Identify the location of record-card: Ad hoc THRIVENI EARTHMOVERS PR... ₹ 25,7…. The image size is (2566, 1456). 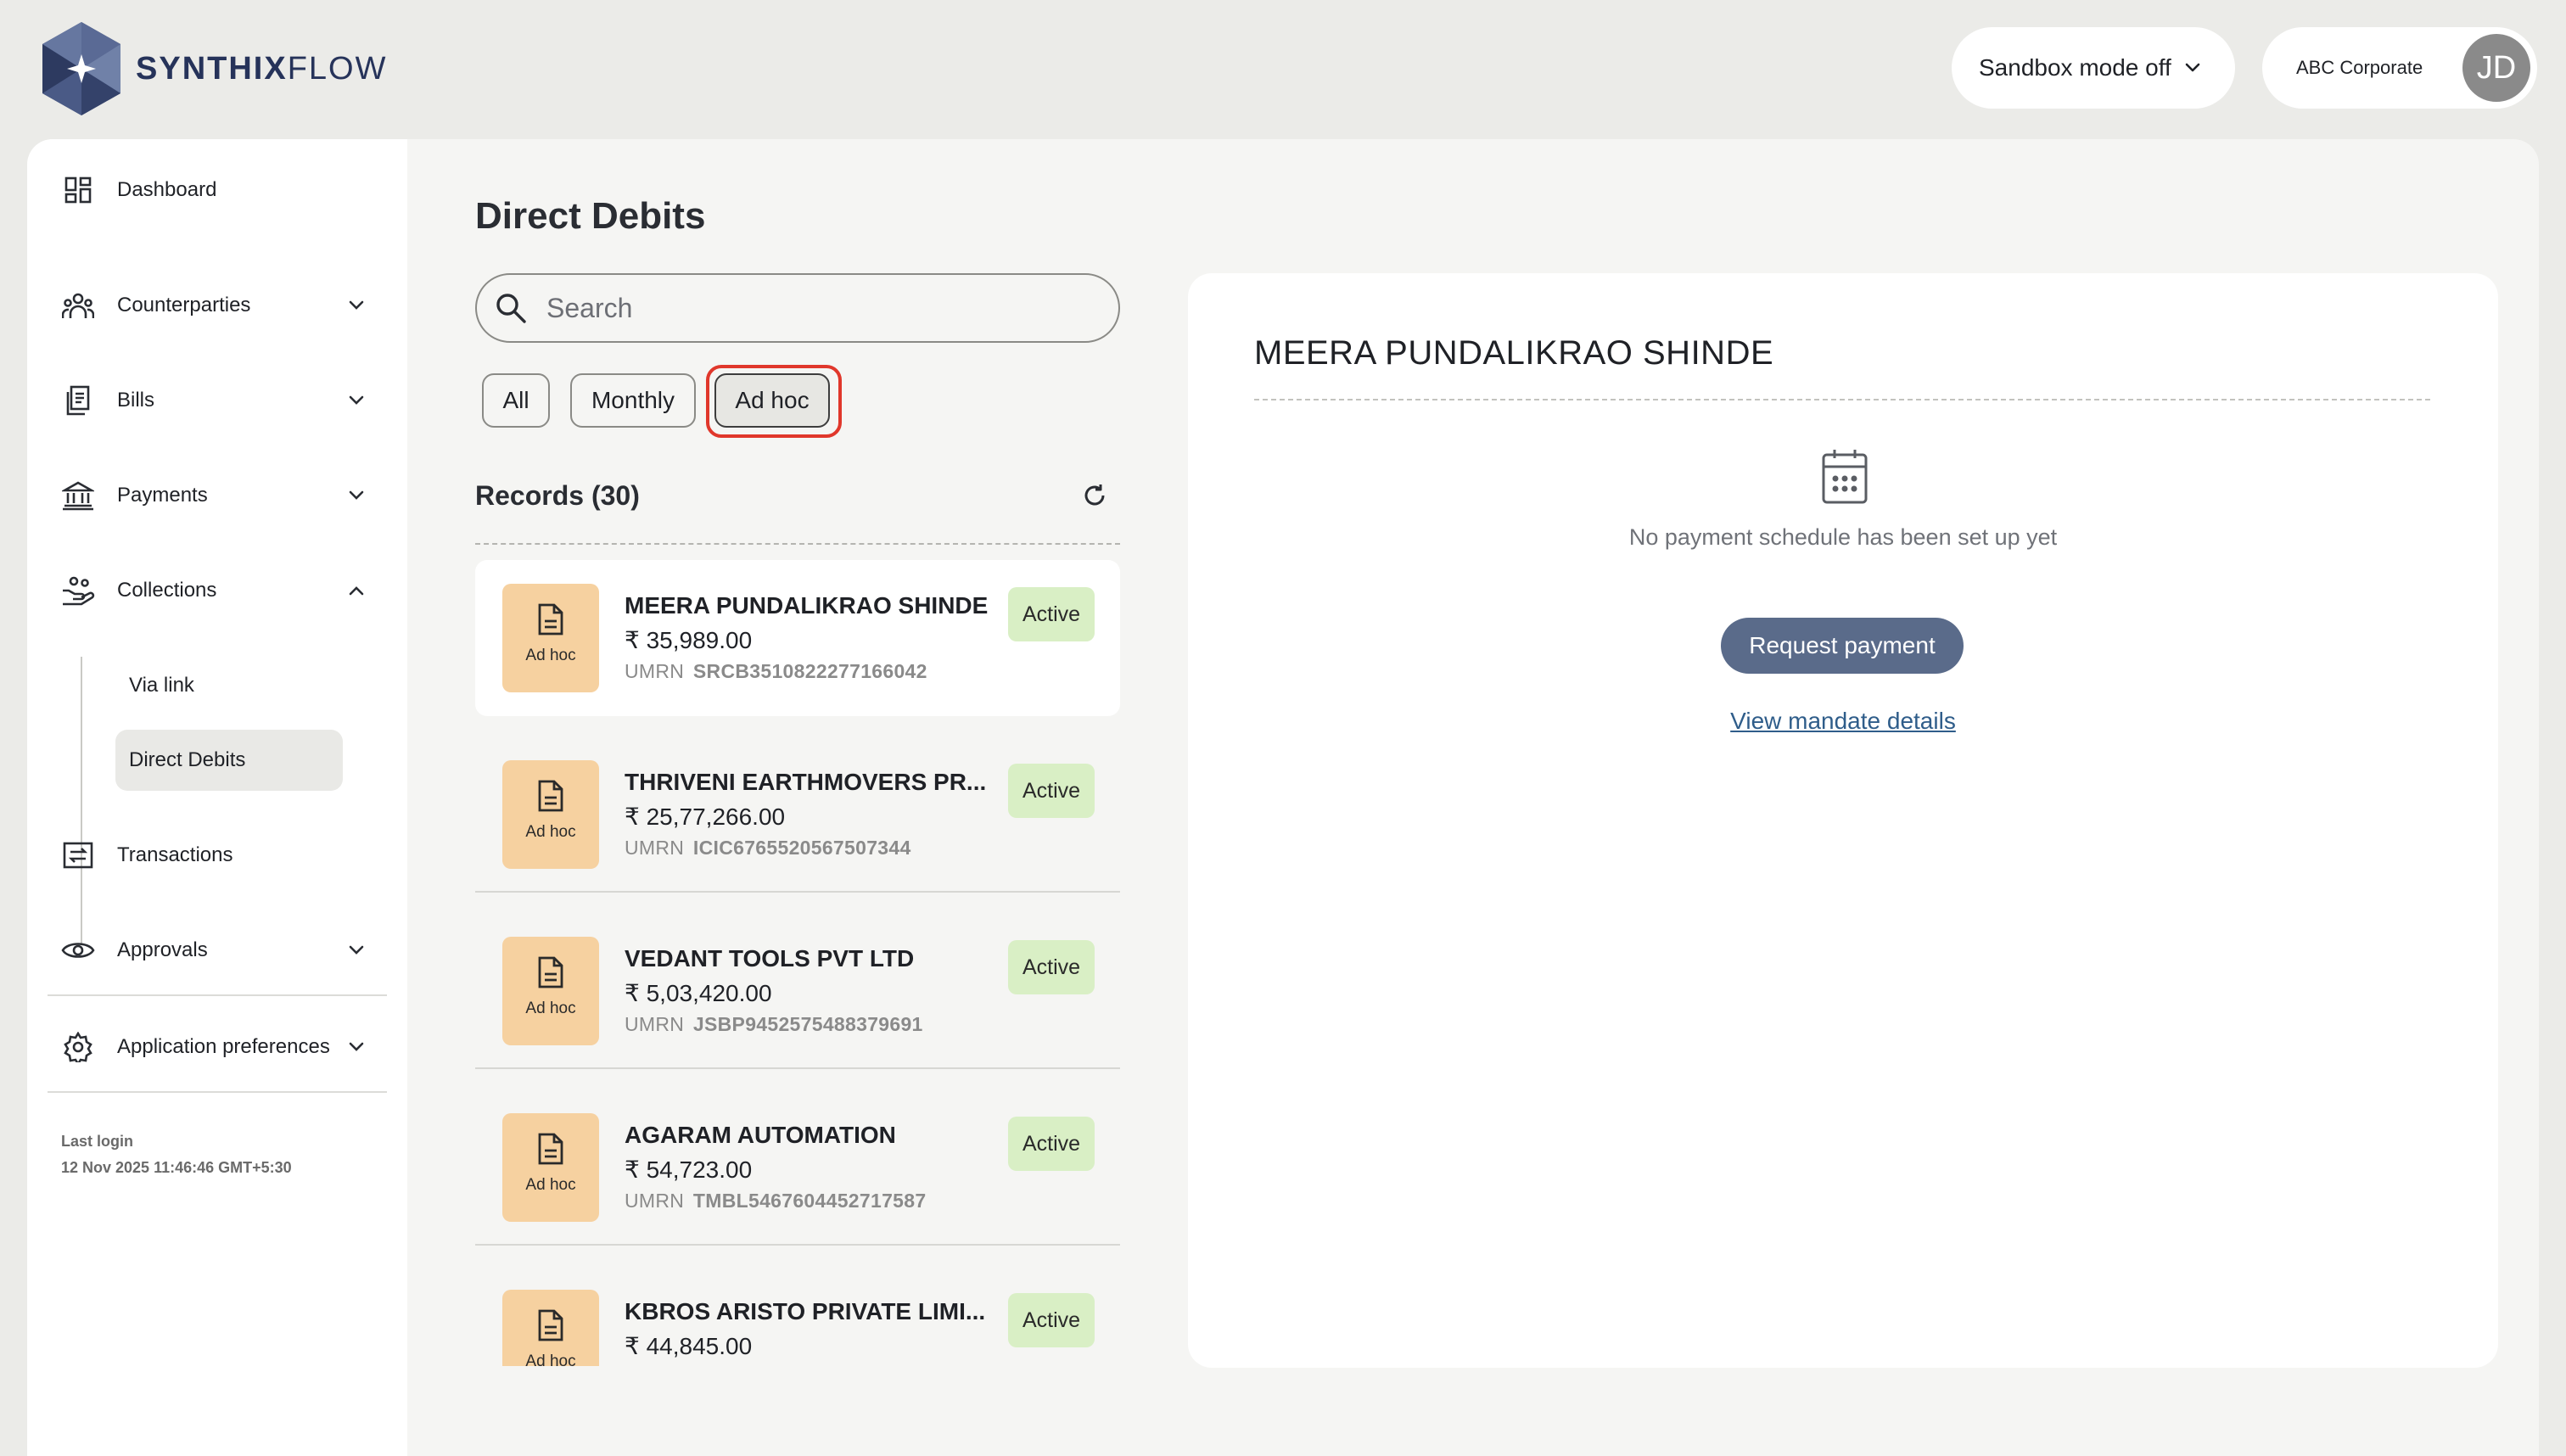
(797, 814).